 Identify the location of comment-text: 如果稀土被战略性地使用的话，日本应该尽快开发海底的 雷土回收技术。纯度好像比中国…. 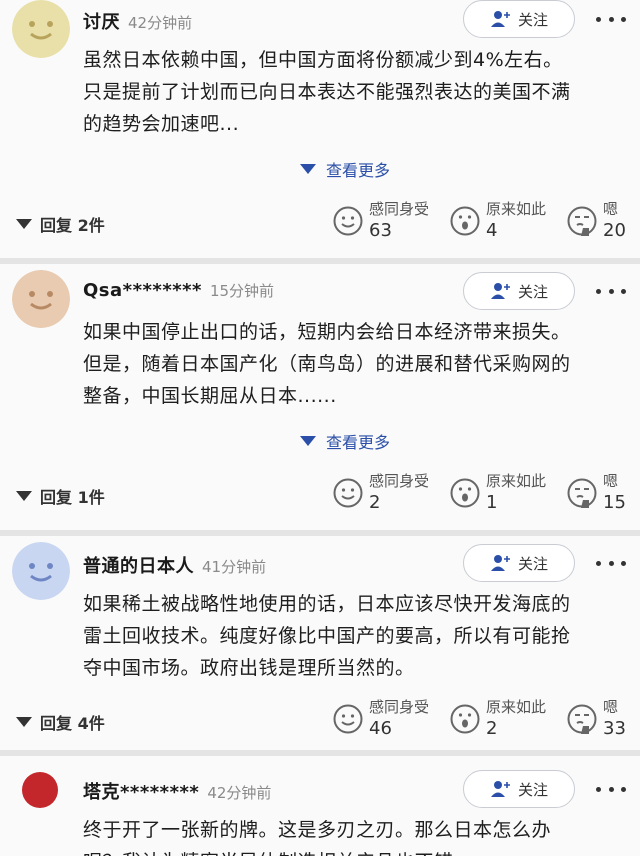
(355, 636).